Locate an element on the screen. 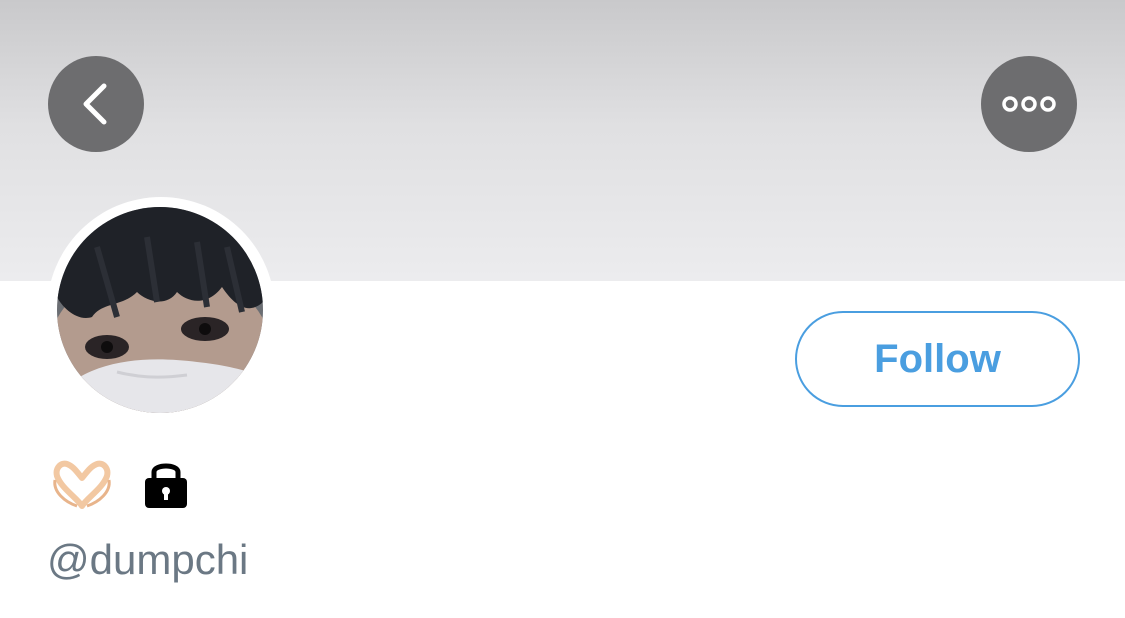 This screenshot has width=1125, height=618. chevron-left-icon is located at coordinates (95, 104).